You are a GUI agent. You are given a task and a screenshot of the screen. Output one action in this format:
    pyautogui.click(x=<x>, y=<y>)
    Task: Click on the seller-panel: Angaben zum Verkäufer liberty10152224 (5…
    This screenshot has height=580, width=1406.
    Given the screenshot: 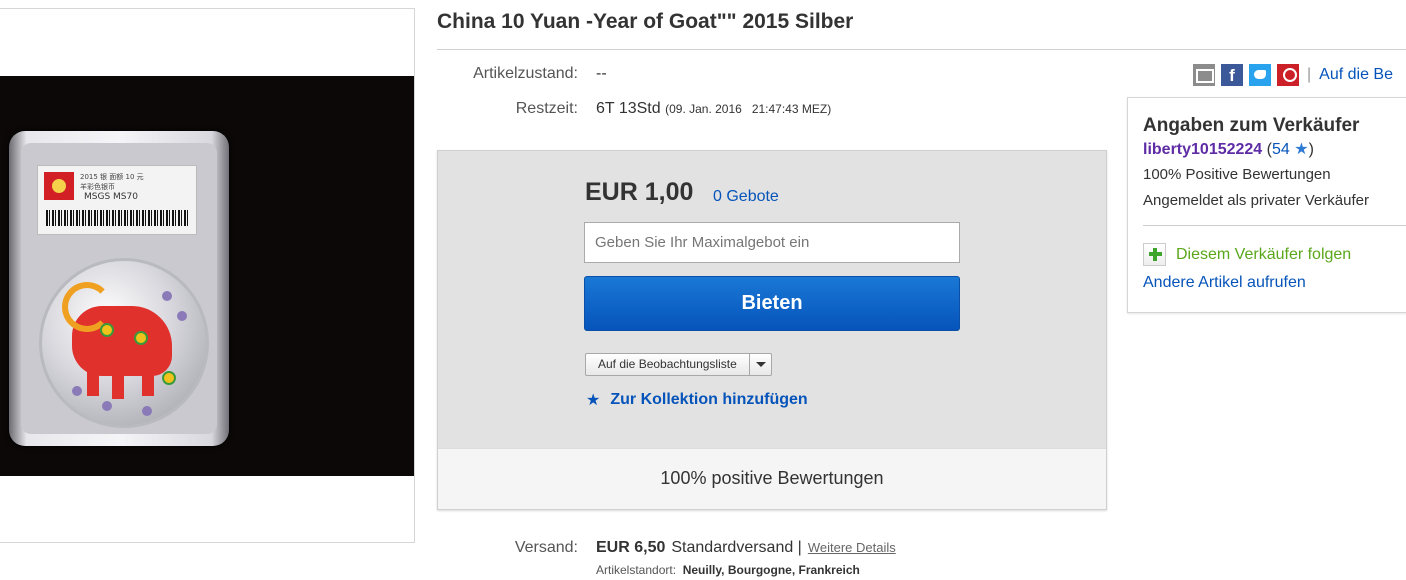 What is the action you would take?
    pyautogui.click(x=1266, y=205)
    